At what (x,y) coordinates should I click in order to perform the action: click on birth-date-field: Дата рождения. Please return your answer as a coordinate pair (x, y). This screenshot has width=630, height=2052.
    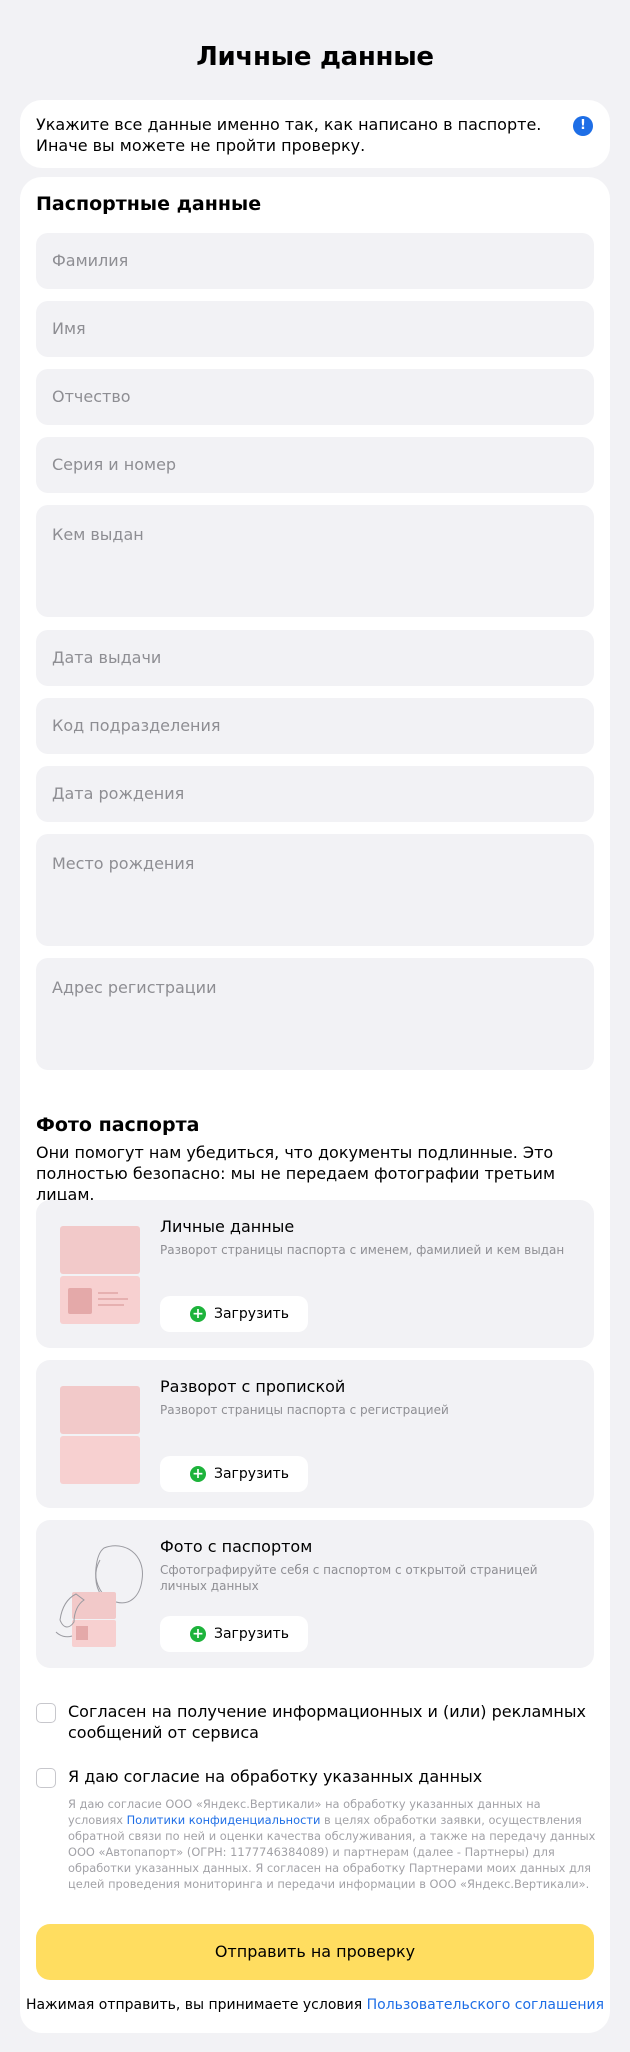
    Looking at the image, I should click on (315, 794).